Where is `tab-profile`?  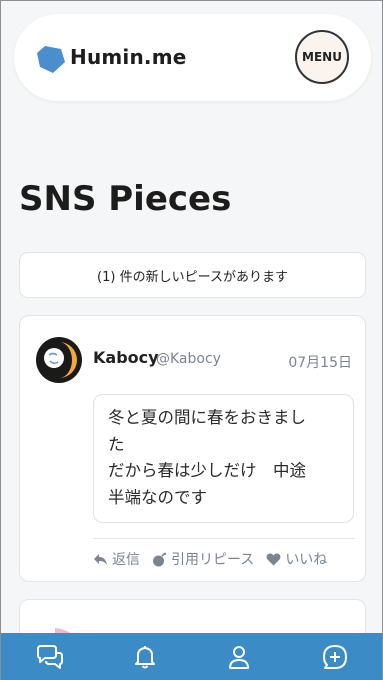
tab-profile is located at coordinates (239, 656).